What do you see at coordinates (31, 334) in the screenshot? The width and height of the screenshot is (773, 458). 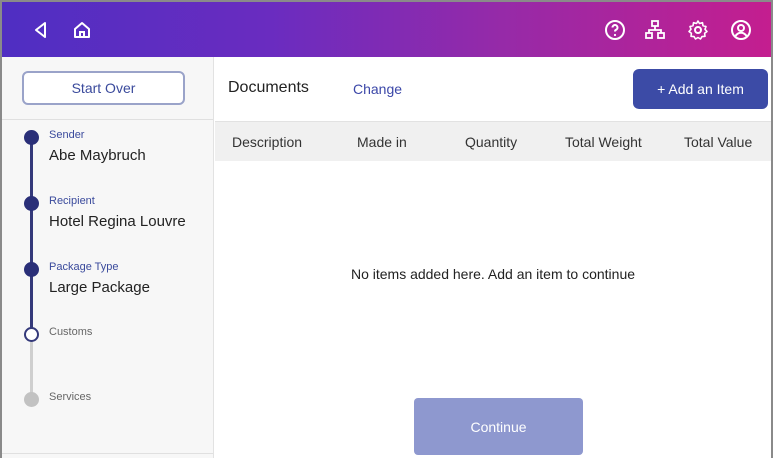 I see `step-current-indicator` at bounding box center [31, 334].